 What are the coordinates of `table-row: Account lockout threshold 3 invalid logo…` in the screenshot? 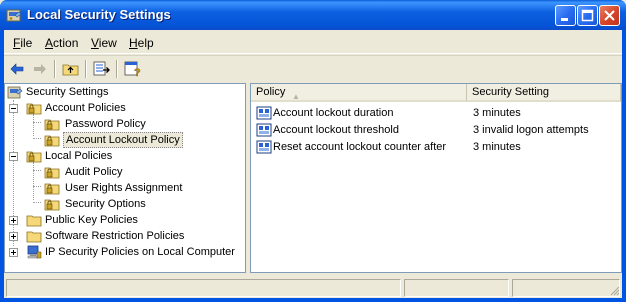 It's located at (436, 130).